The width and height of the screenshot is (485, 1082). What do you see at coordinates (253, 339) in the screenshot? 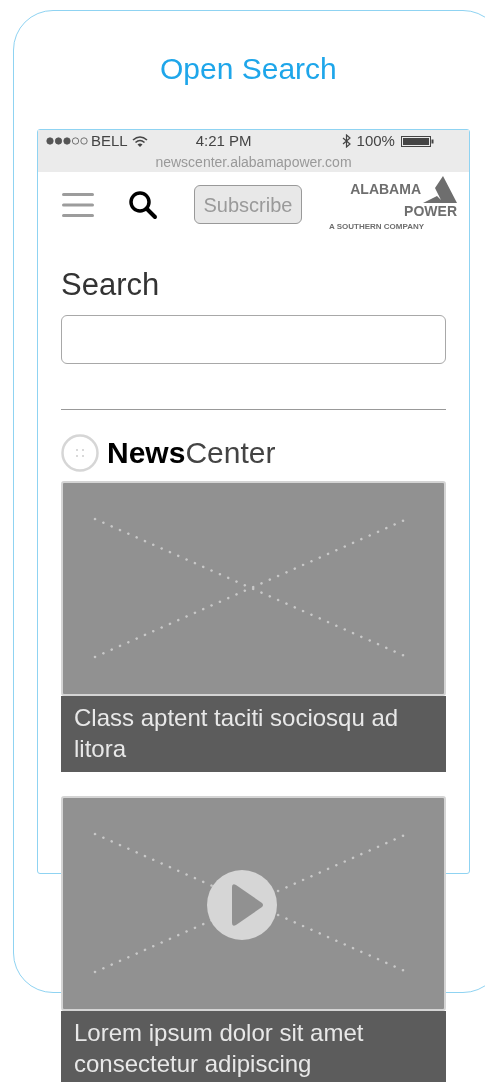
I see `search-field` at bounding box center [253, 339].